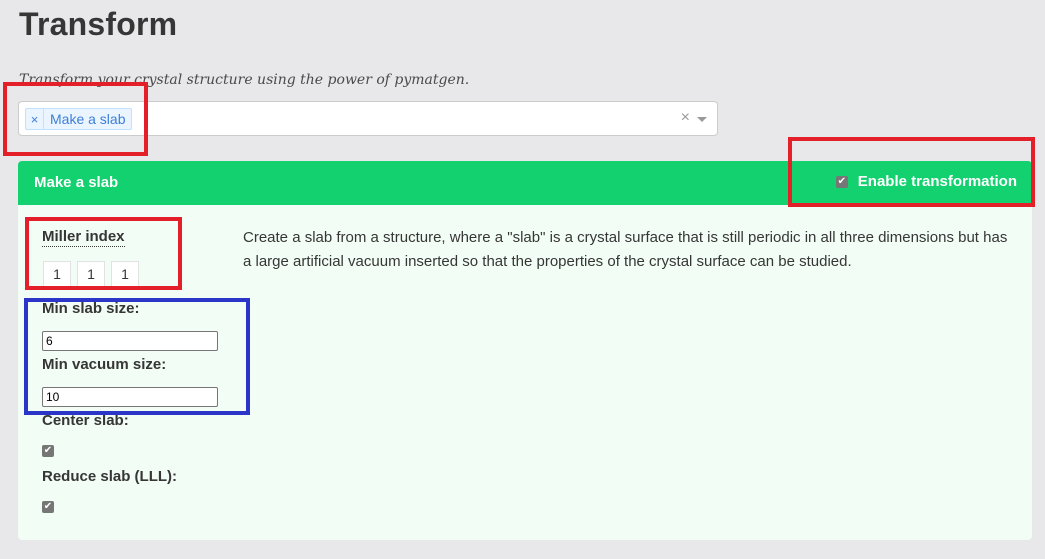  What do you see at coordinates (702, 119) in the screenshot?
I see `dropdown-arrow-icon` at bounding box center [702, 119].